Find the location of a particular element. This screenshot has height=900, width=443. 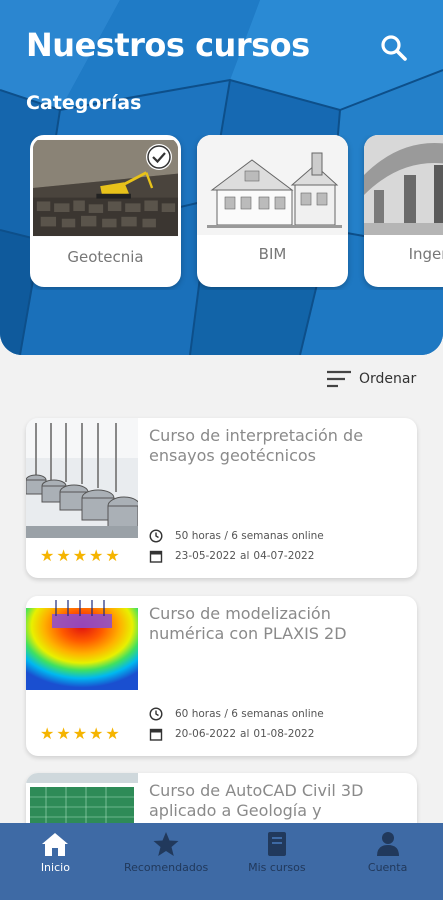

categories-heading: Categorías is located at coordinates (84, 103).